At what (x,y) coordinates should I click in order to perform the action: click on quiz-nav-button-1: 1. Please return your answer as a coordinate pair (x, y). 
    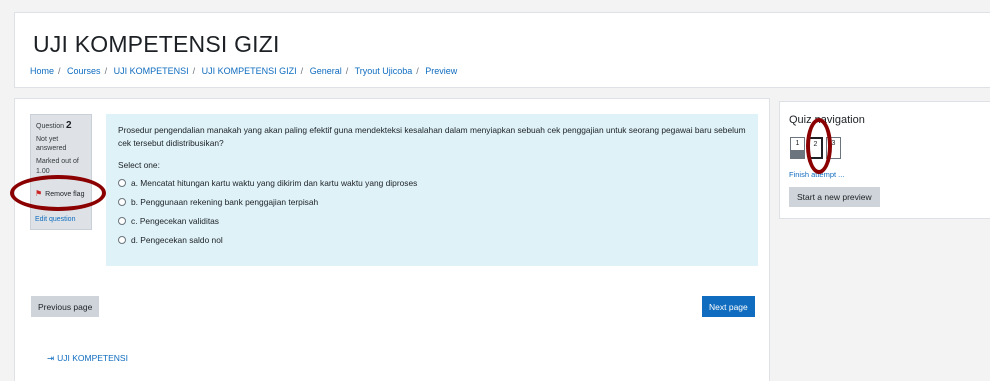
    Looking at the image, I should click on (797, 148).